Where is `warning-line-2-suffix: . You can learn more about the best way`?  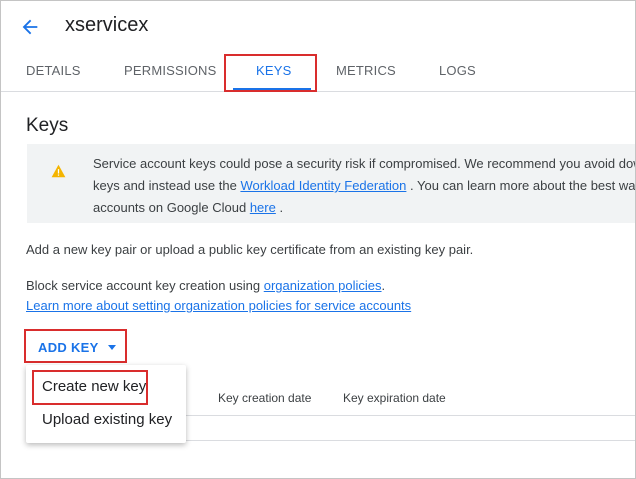
warning-line-2-suffix: . You can learn more about the best way is located at coordinates (521, 185).